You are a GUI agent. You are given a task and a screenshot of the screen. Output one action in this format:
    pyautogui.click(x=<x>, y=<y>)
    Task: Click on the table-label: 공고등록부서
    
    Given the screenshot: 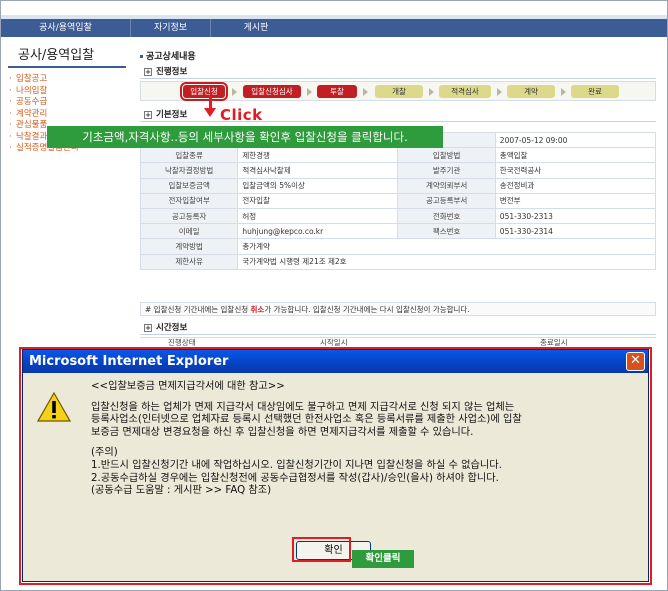 What is the action you would take?
    pyautogui.click(x=446, y=200)
    